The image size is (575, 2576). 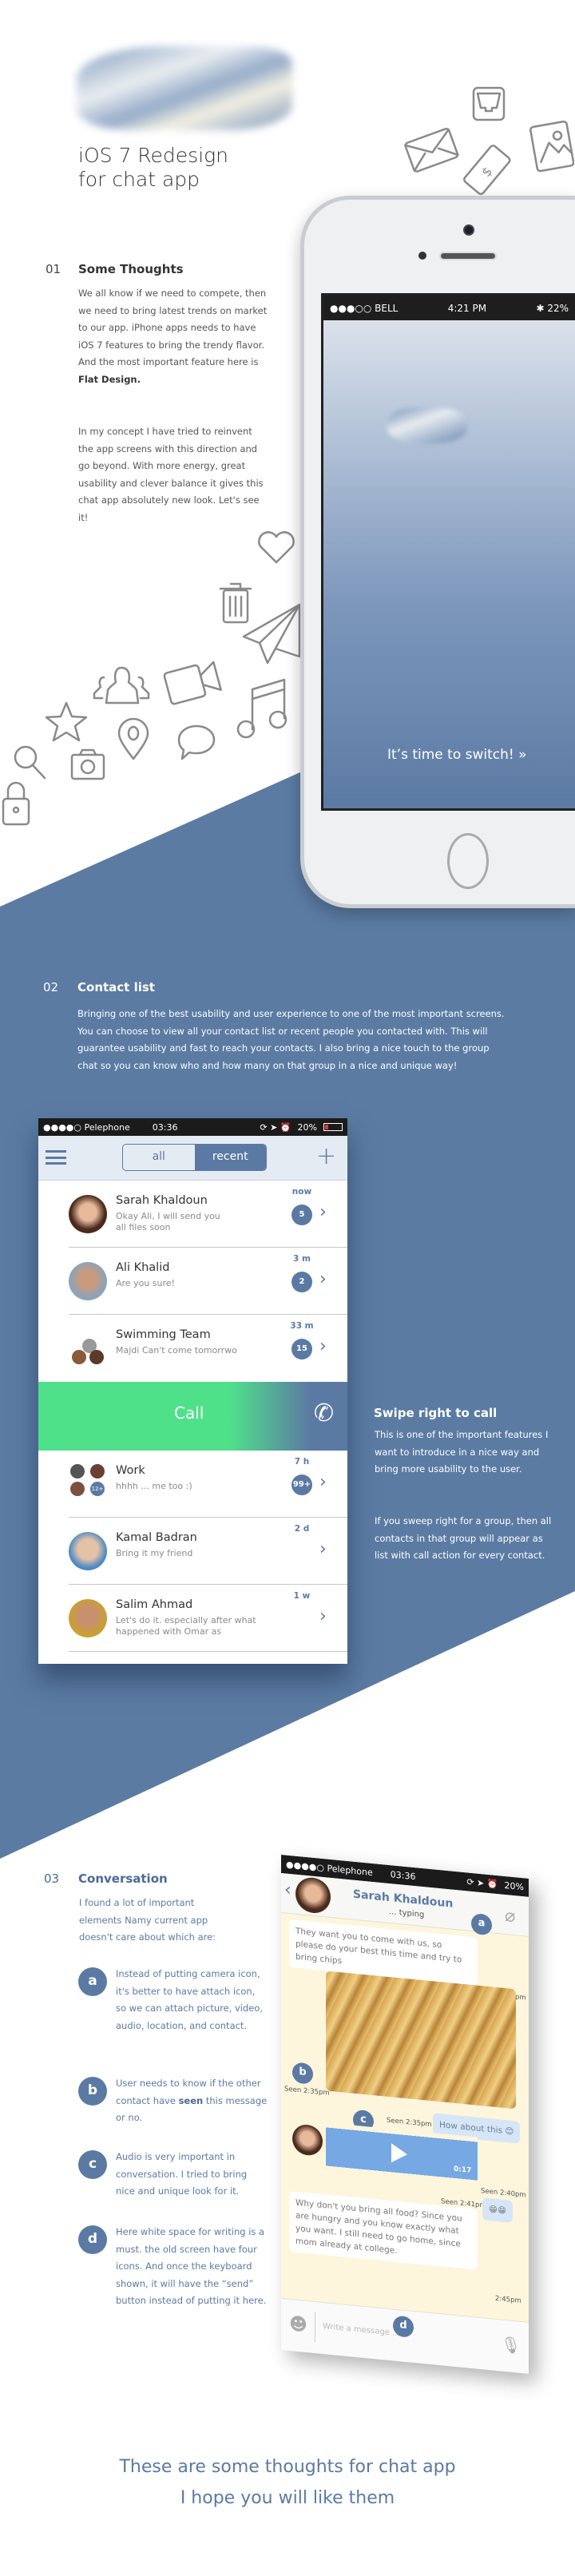 I want to click on music-note-icon, so click(x=262, y=708).